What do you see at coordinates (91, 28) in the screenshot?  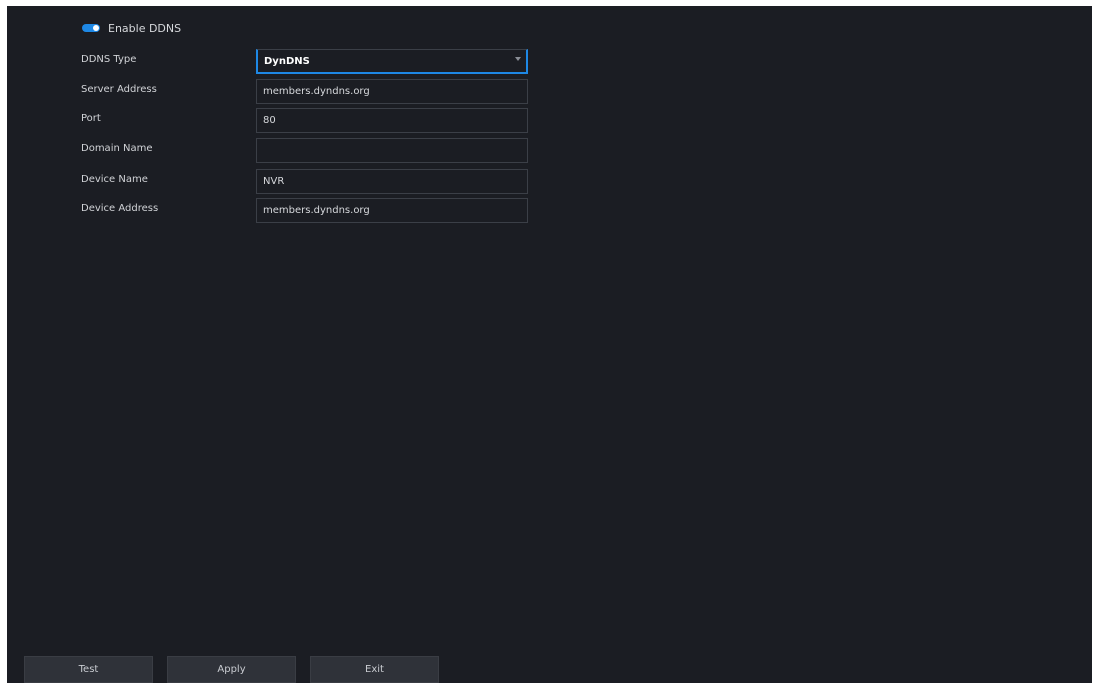 I see `enable-ddns-toggle` at bounding box center [91, 28].